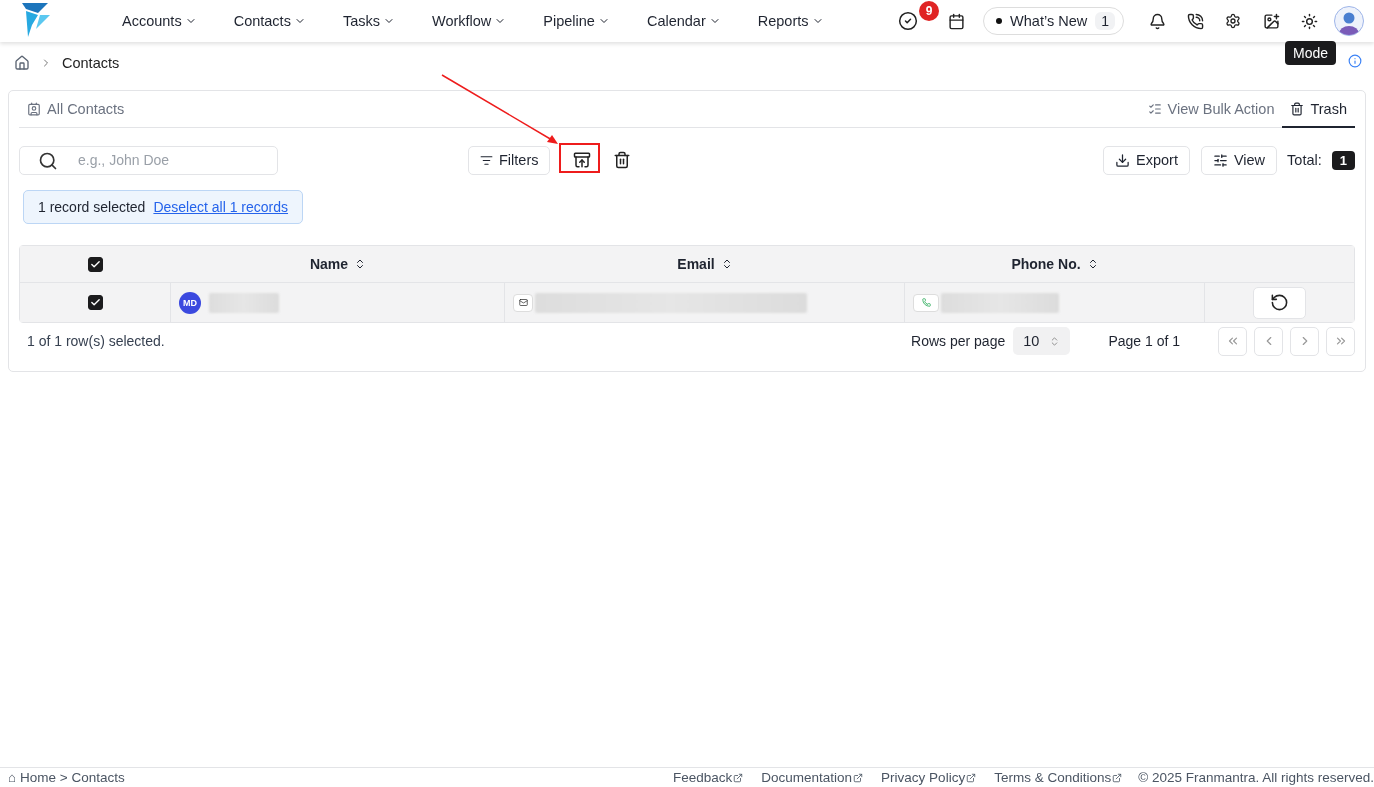  Describe the element at coordinates (486, 160) in the screenshot. I see `filter-icon` at that location.